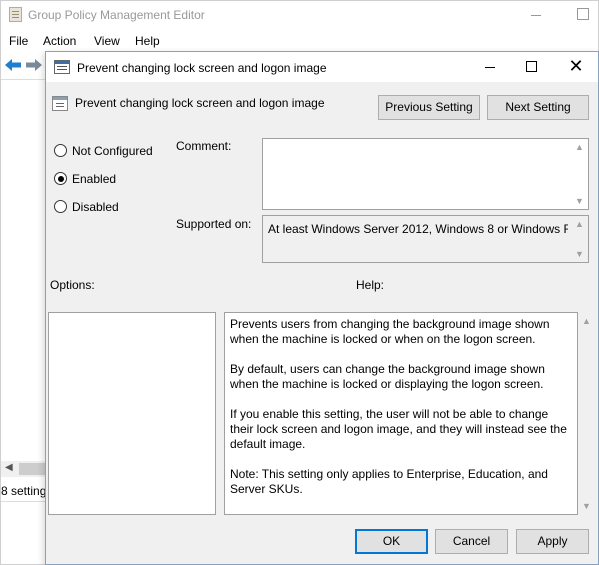 The height and width of the screenshot is (565, 599). Describe the element at coordinates (147, 41) in the screenshot. I see `menu-help: Help` at that location.